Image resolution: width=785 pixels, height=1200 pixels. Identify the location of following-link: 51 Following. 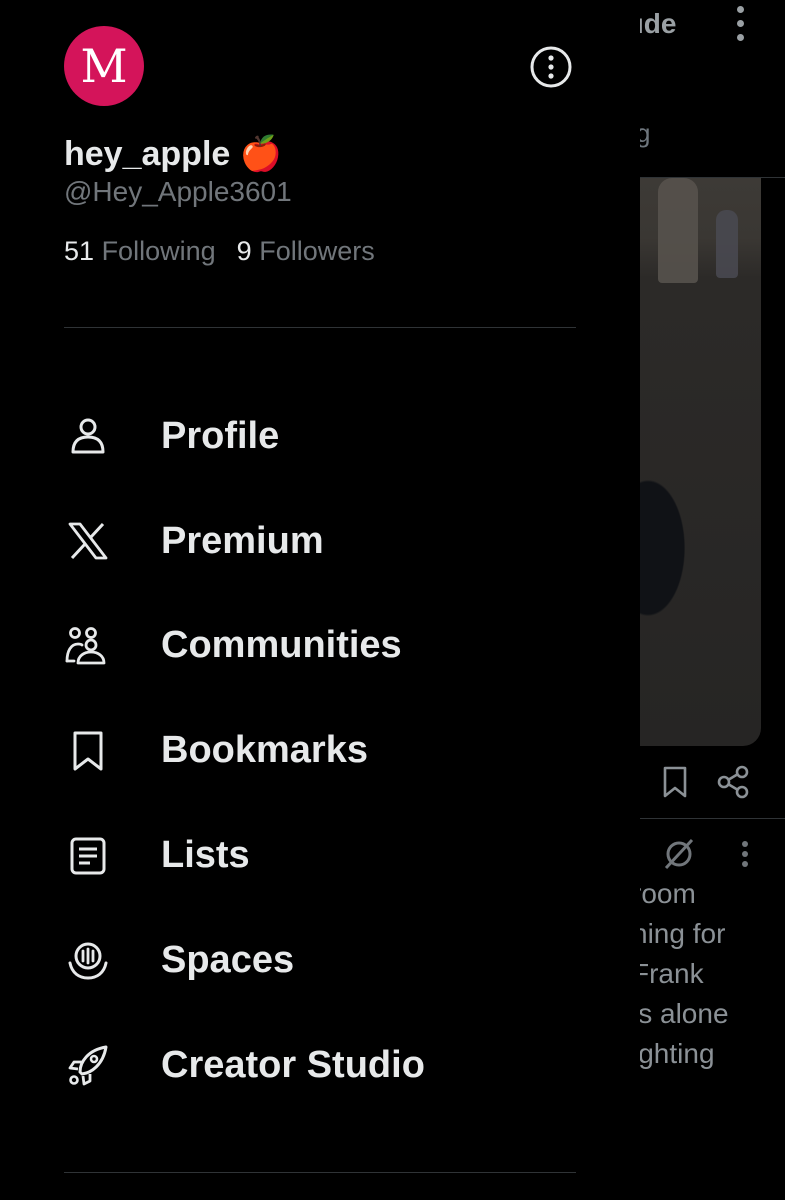
(143, 251).